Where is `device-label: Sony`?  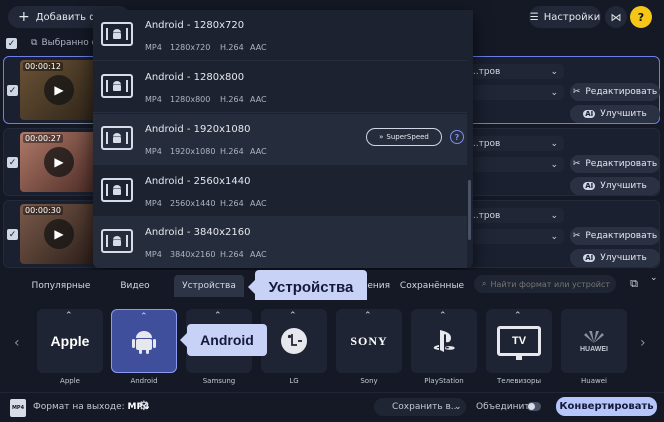 device-label: Sony is located at coordinates (369, 381).